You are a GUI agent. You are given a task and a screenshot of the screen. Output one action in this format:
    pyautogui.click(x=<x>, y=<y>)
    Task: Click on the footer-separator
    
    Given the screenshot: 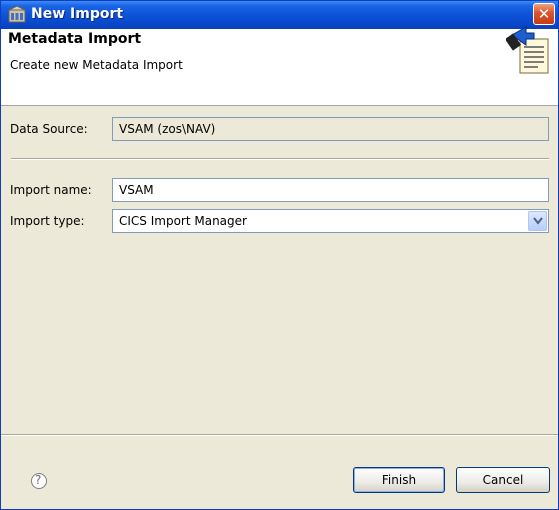 What is the action you would take?
    pyautogui.click(x=279, y=435)
    